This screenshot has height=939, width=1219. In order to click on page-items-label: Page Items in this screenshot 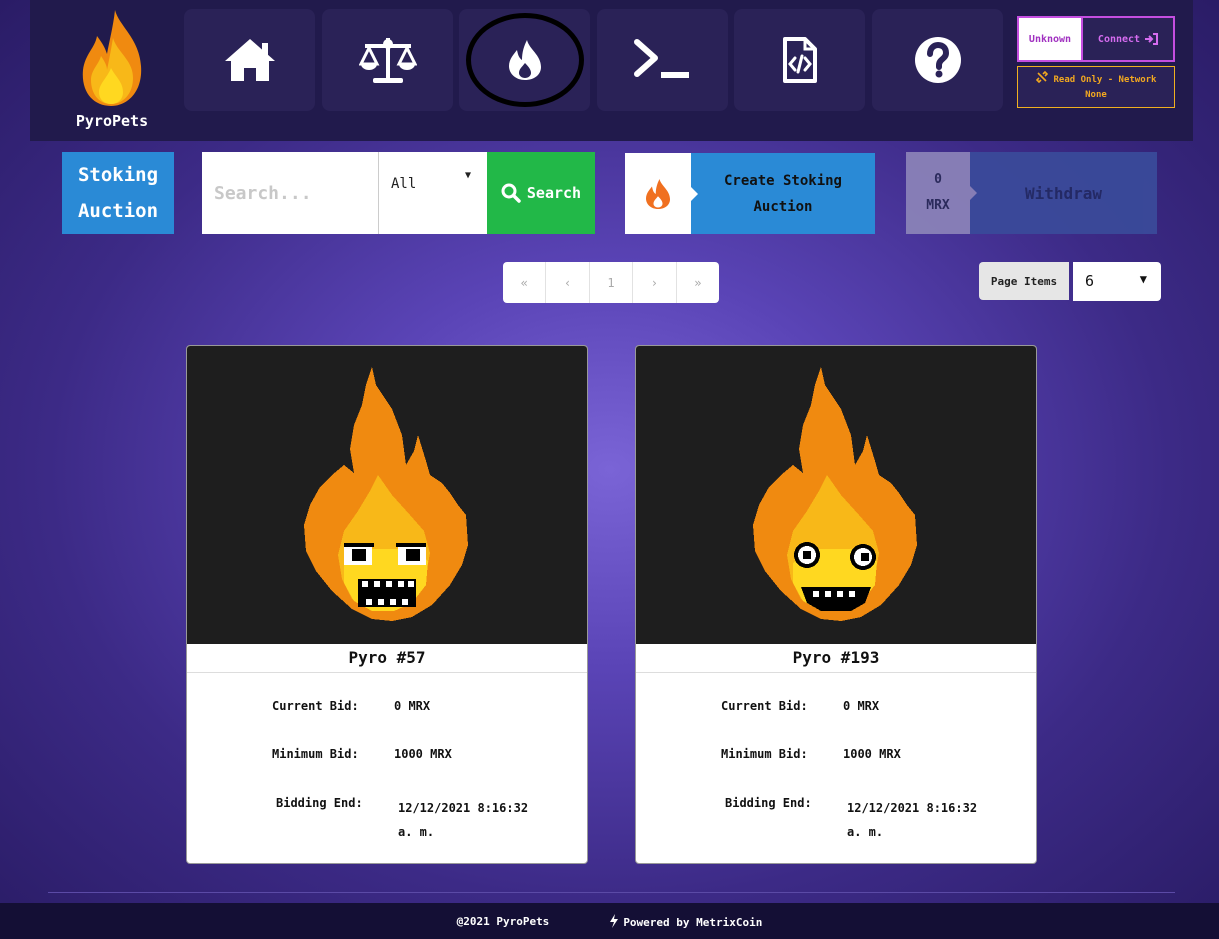, I will do `click(1024, 281)`.